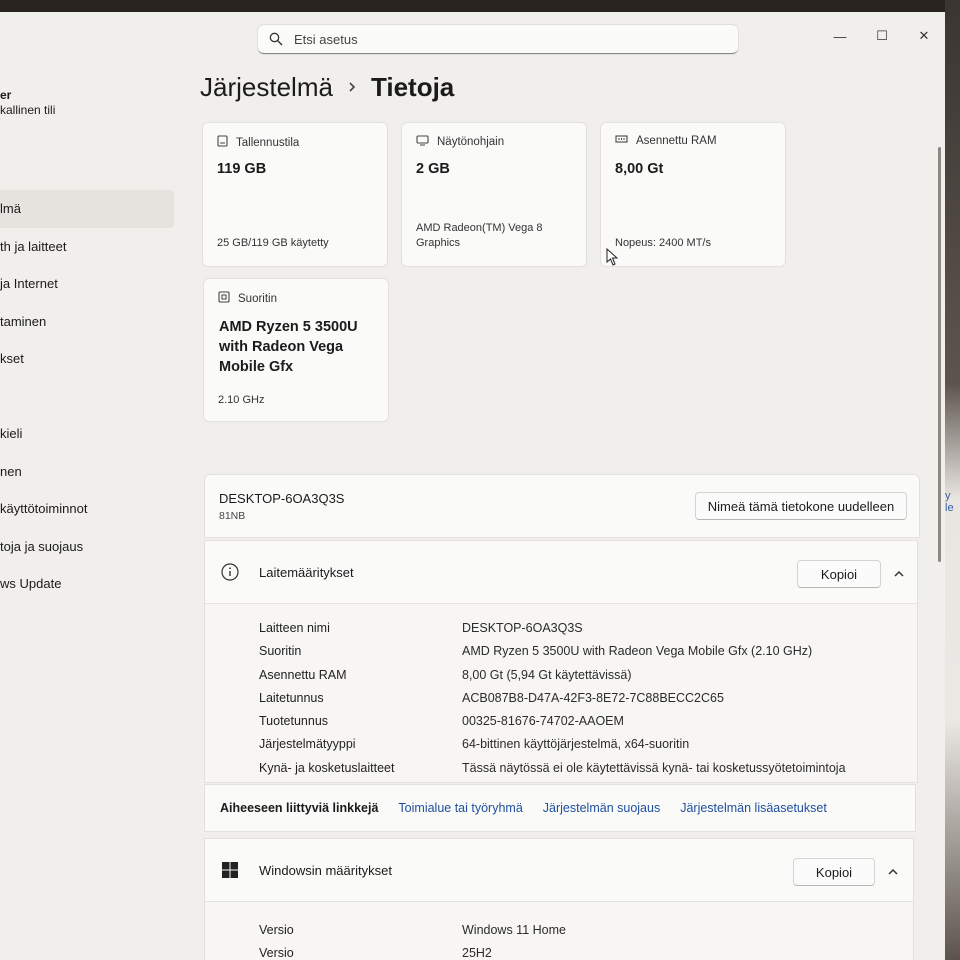 The width and height of the screenshot is (960, 960). What do you see at coordinates (422, 142) in the screenshot?
I see `display-adapter-icon` at bounding box center [422, 142].